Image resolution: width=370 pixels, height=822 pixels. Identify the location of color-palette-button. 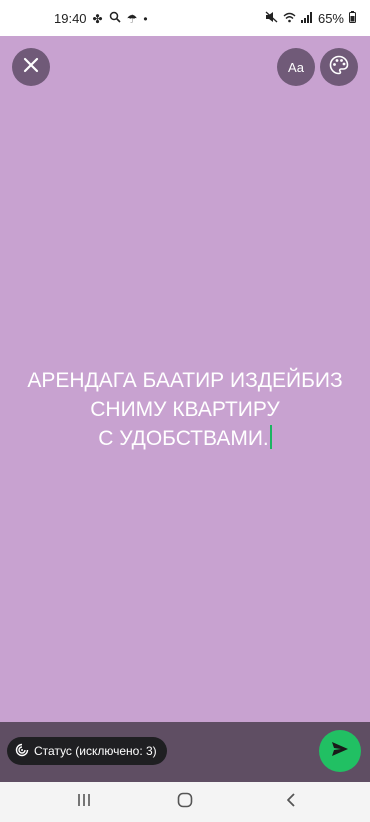
(339, 67).